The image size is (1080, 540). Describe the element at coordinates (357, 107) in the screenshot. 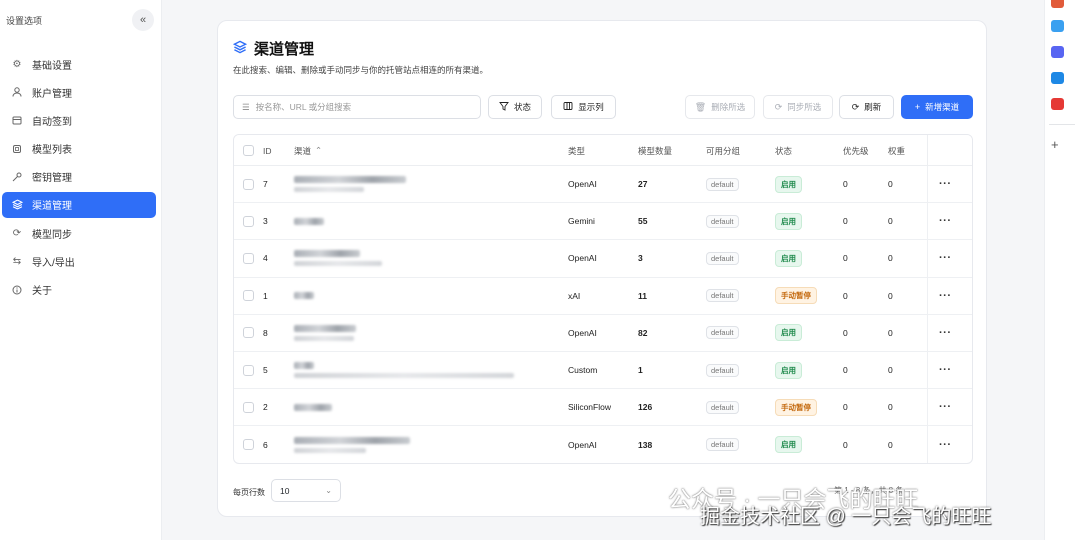

I see `search-input: ☰ 按名称、URL 或分组搜索` at that location.